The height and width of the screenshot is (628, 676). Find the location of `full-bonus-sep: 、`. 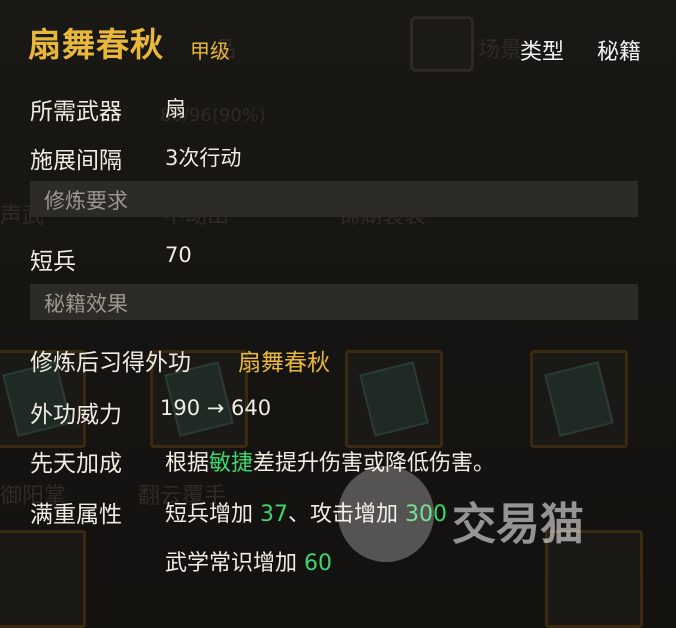

full-bonus-sep: 、 is located at coordinates (299, 514).